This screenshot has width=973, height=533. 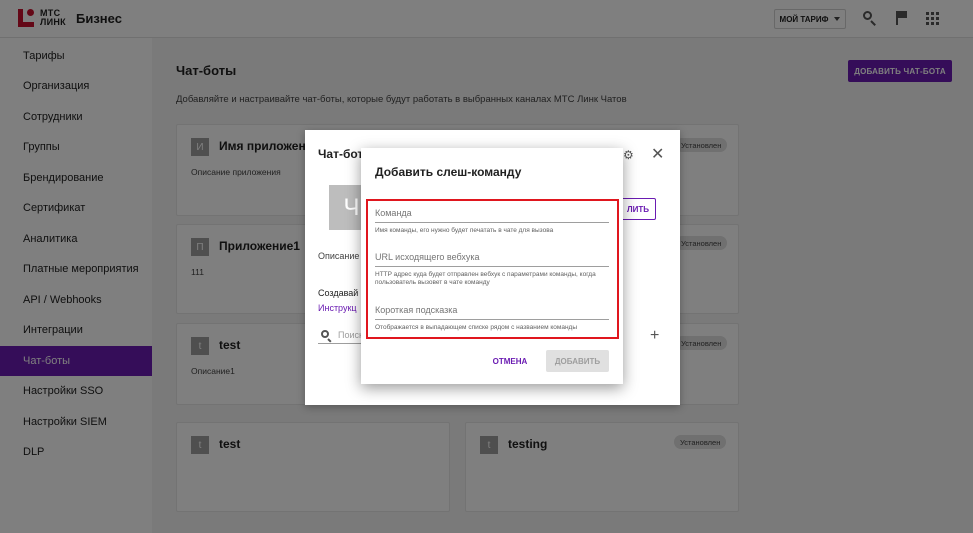 I want to click on search-placeholder: Поиск, so click(x=350, y=335).